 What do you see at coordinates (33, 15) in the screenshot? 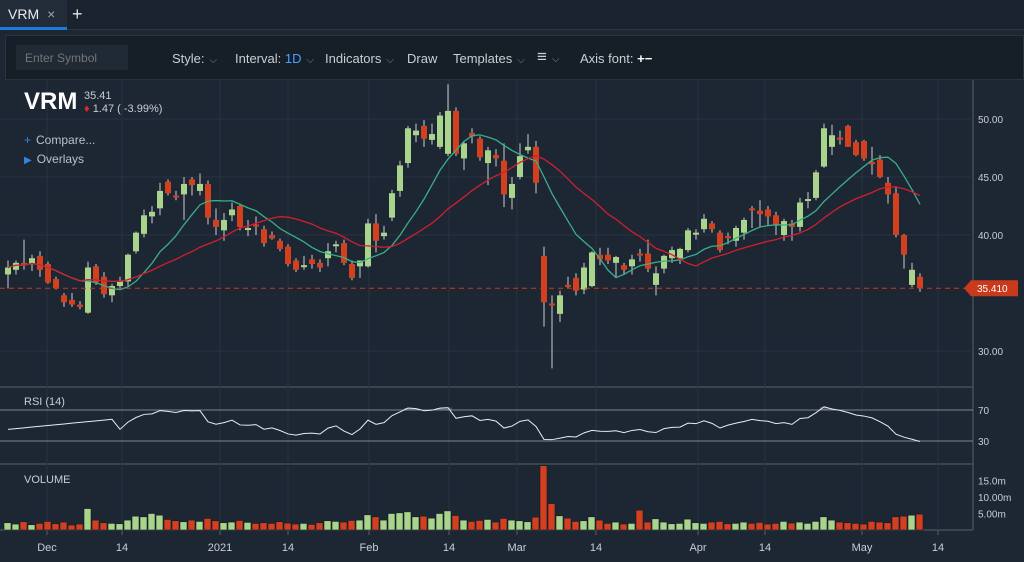
I see `tab-vrm: VRM ×` at bounding box center [33, 15].